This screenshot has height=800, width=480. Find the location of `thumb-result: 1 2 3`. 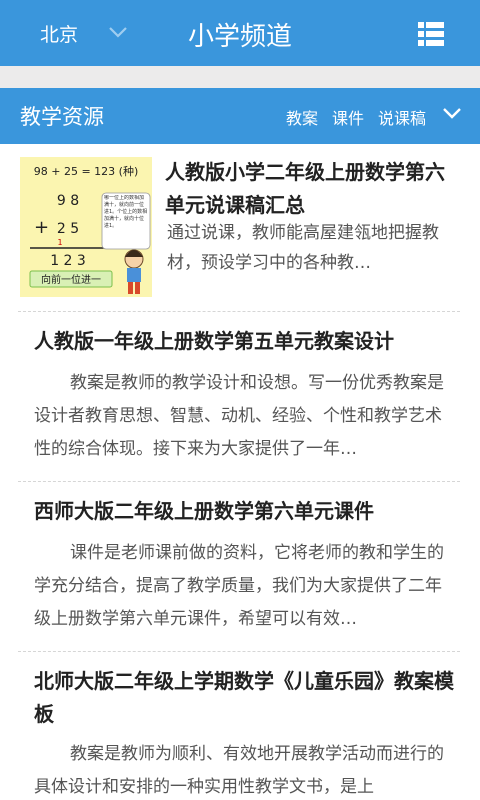

thumb-result: 1 2 3 is located at coordinates (68, 261).